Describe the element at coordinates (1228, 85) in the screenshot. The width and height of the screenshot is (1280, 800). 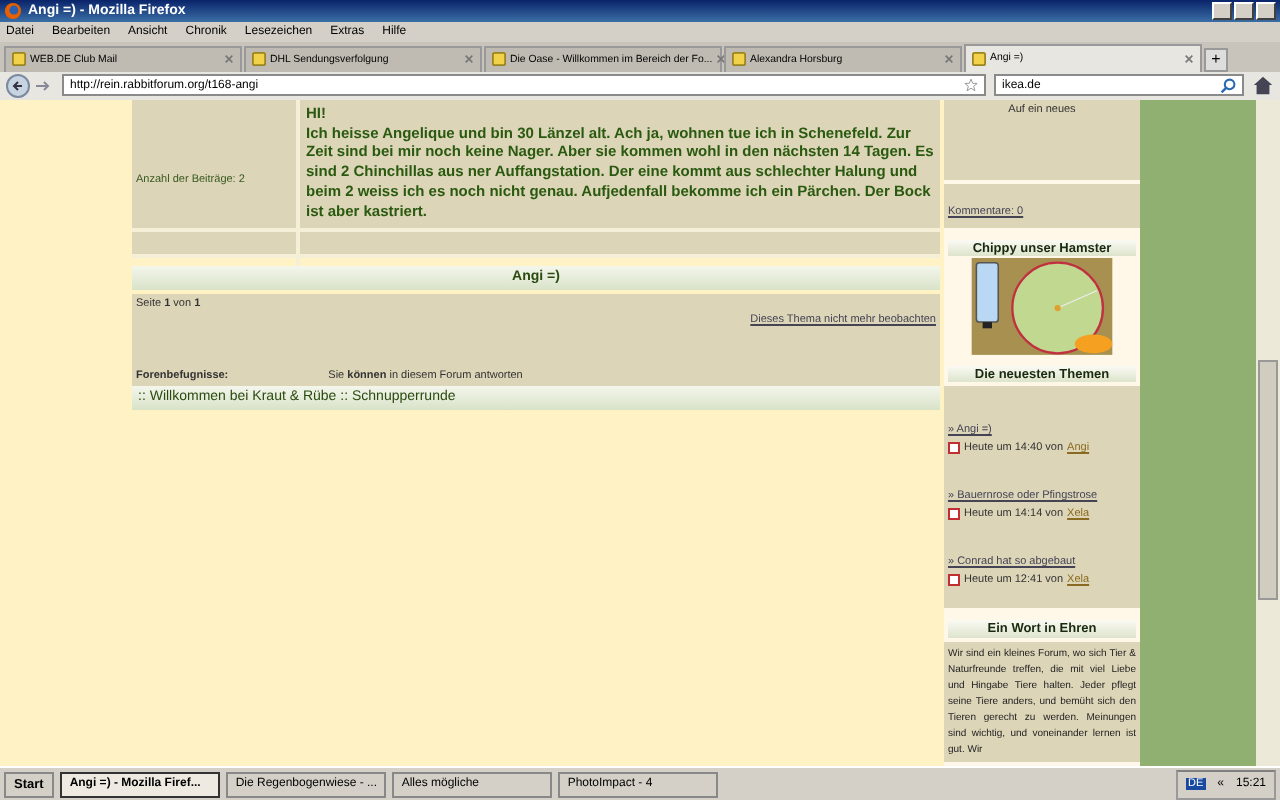
I see `search-icon` at that location.